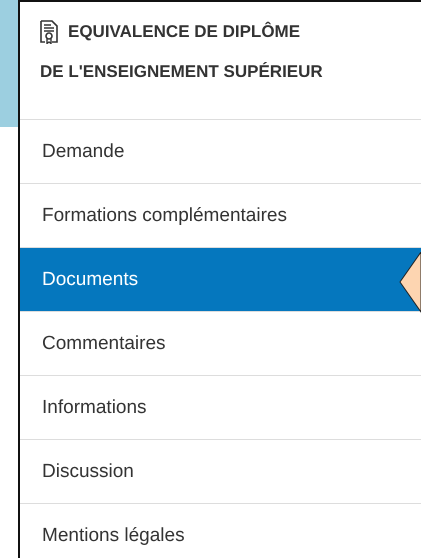  What do you see at coordinates (220, 472) in the screenshot?
I see `menu-item: Discussion` at bounding box center [220, 472].